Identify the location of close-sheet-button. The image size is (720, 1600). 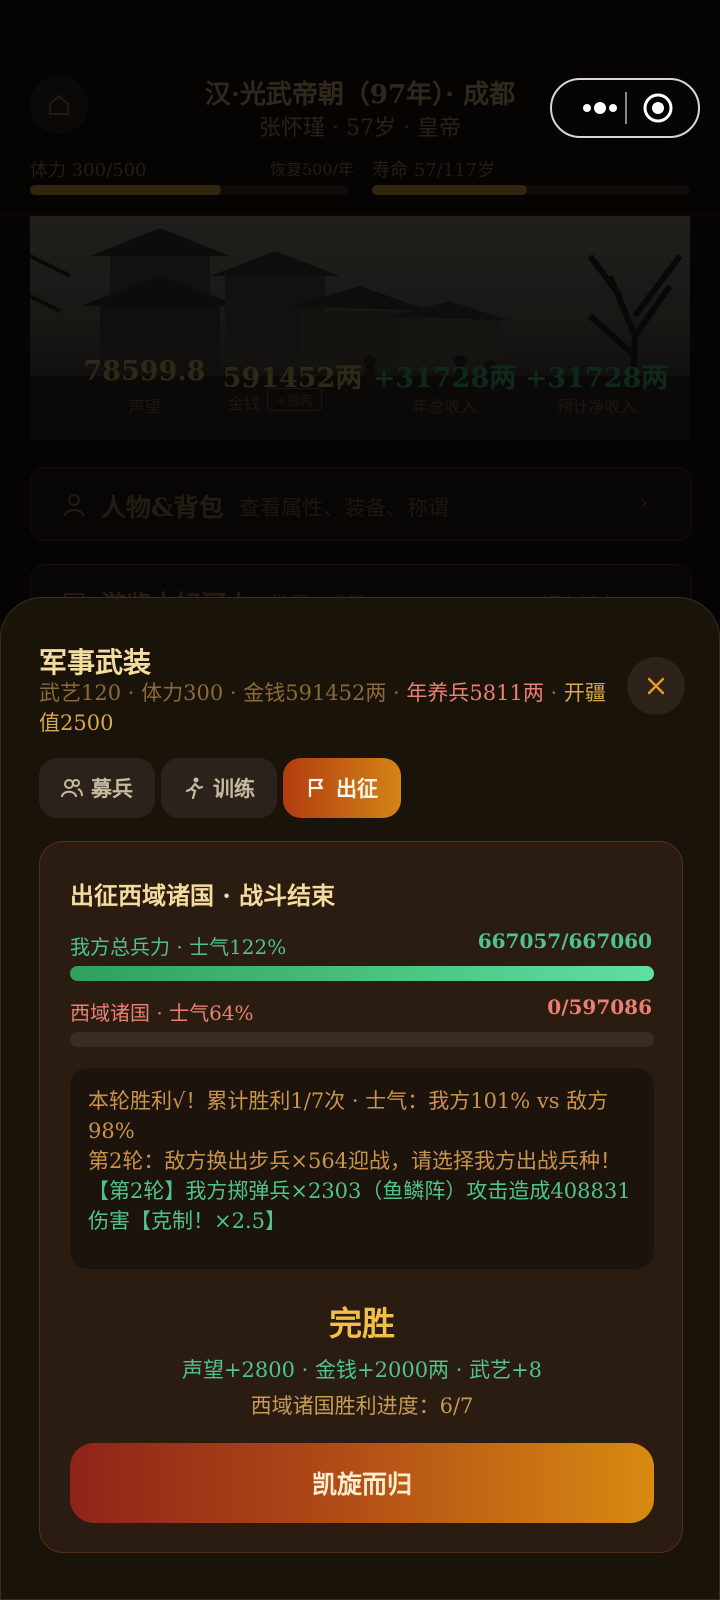
(656, 686).